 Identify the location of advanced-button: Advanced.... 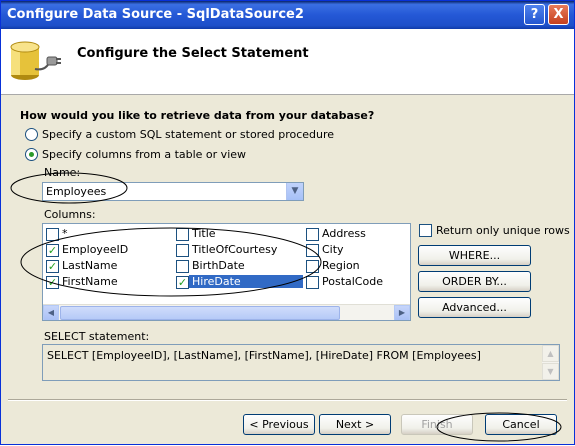
(474, 307).